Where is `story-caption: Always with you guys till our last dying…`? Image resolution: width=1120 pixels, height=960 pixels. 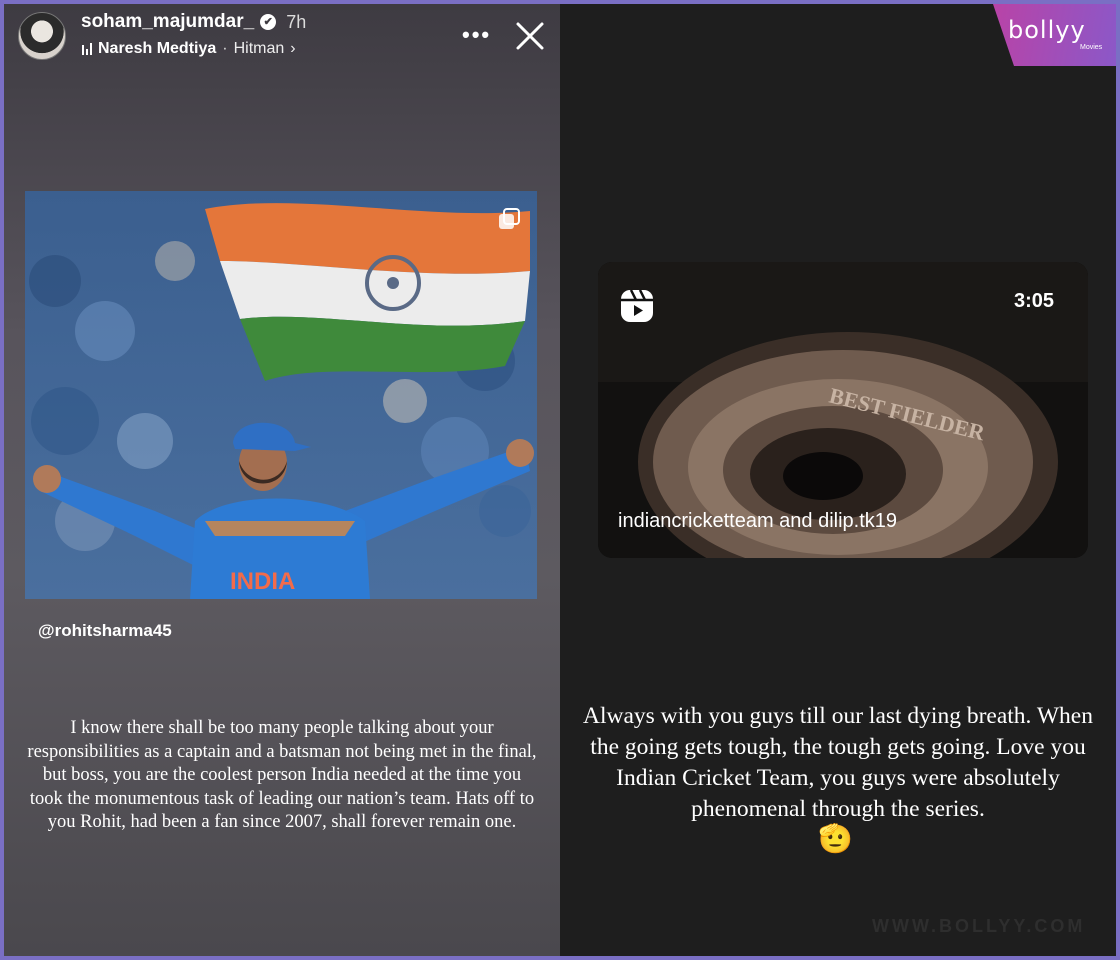 story-caption: Always with you guys till our last dying… is located at coordinates (838, 762).